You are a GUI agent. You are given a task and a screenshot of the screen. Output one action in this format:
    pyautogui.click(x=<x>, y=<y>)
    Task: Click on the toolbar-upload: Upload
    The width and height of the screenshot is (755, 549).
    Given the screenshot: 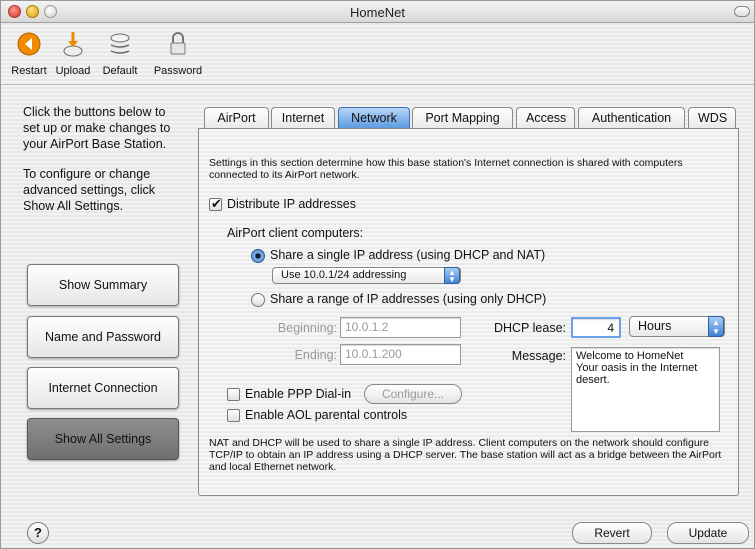 What is the action you would take?
    pyautogui.click(x=73, y=53)
    